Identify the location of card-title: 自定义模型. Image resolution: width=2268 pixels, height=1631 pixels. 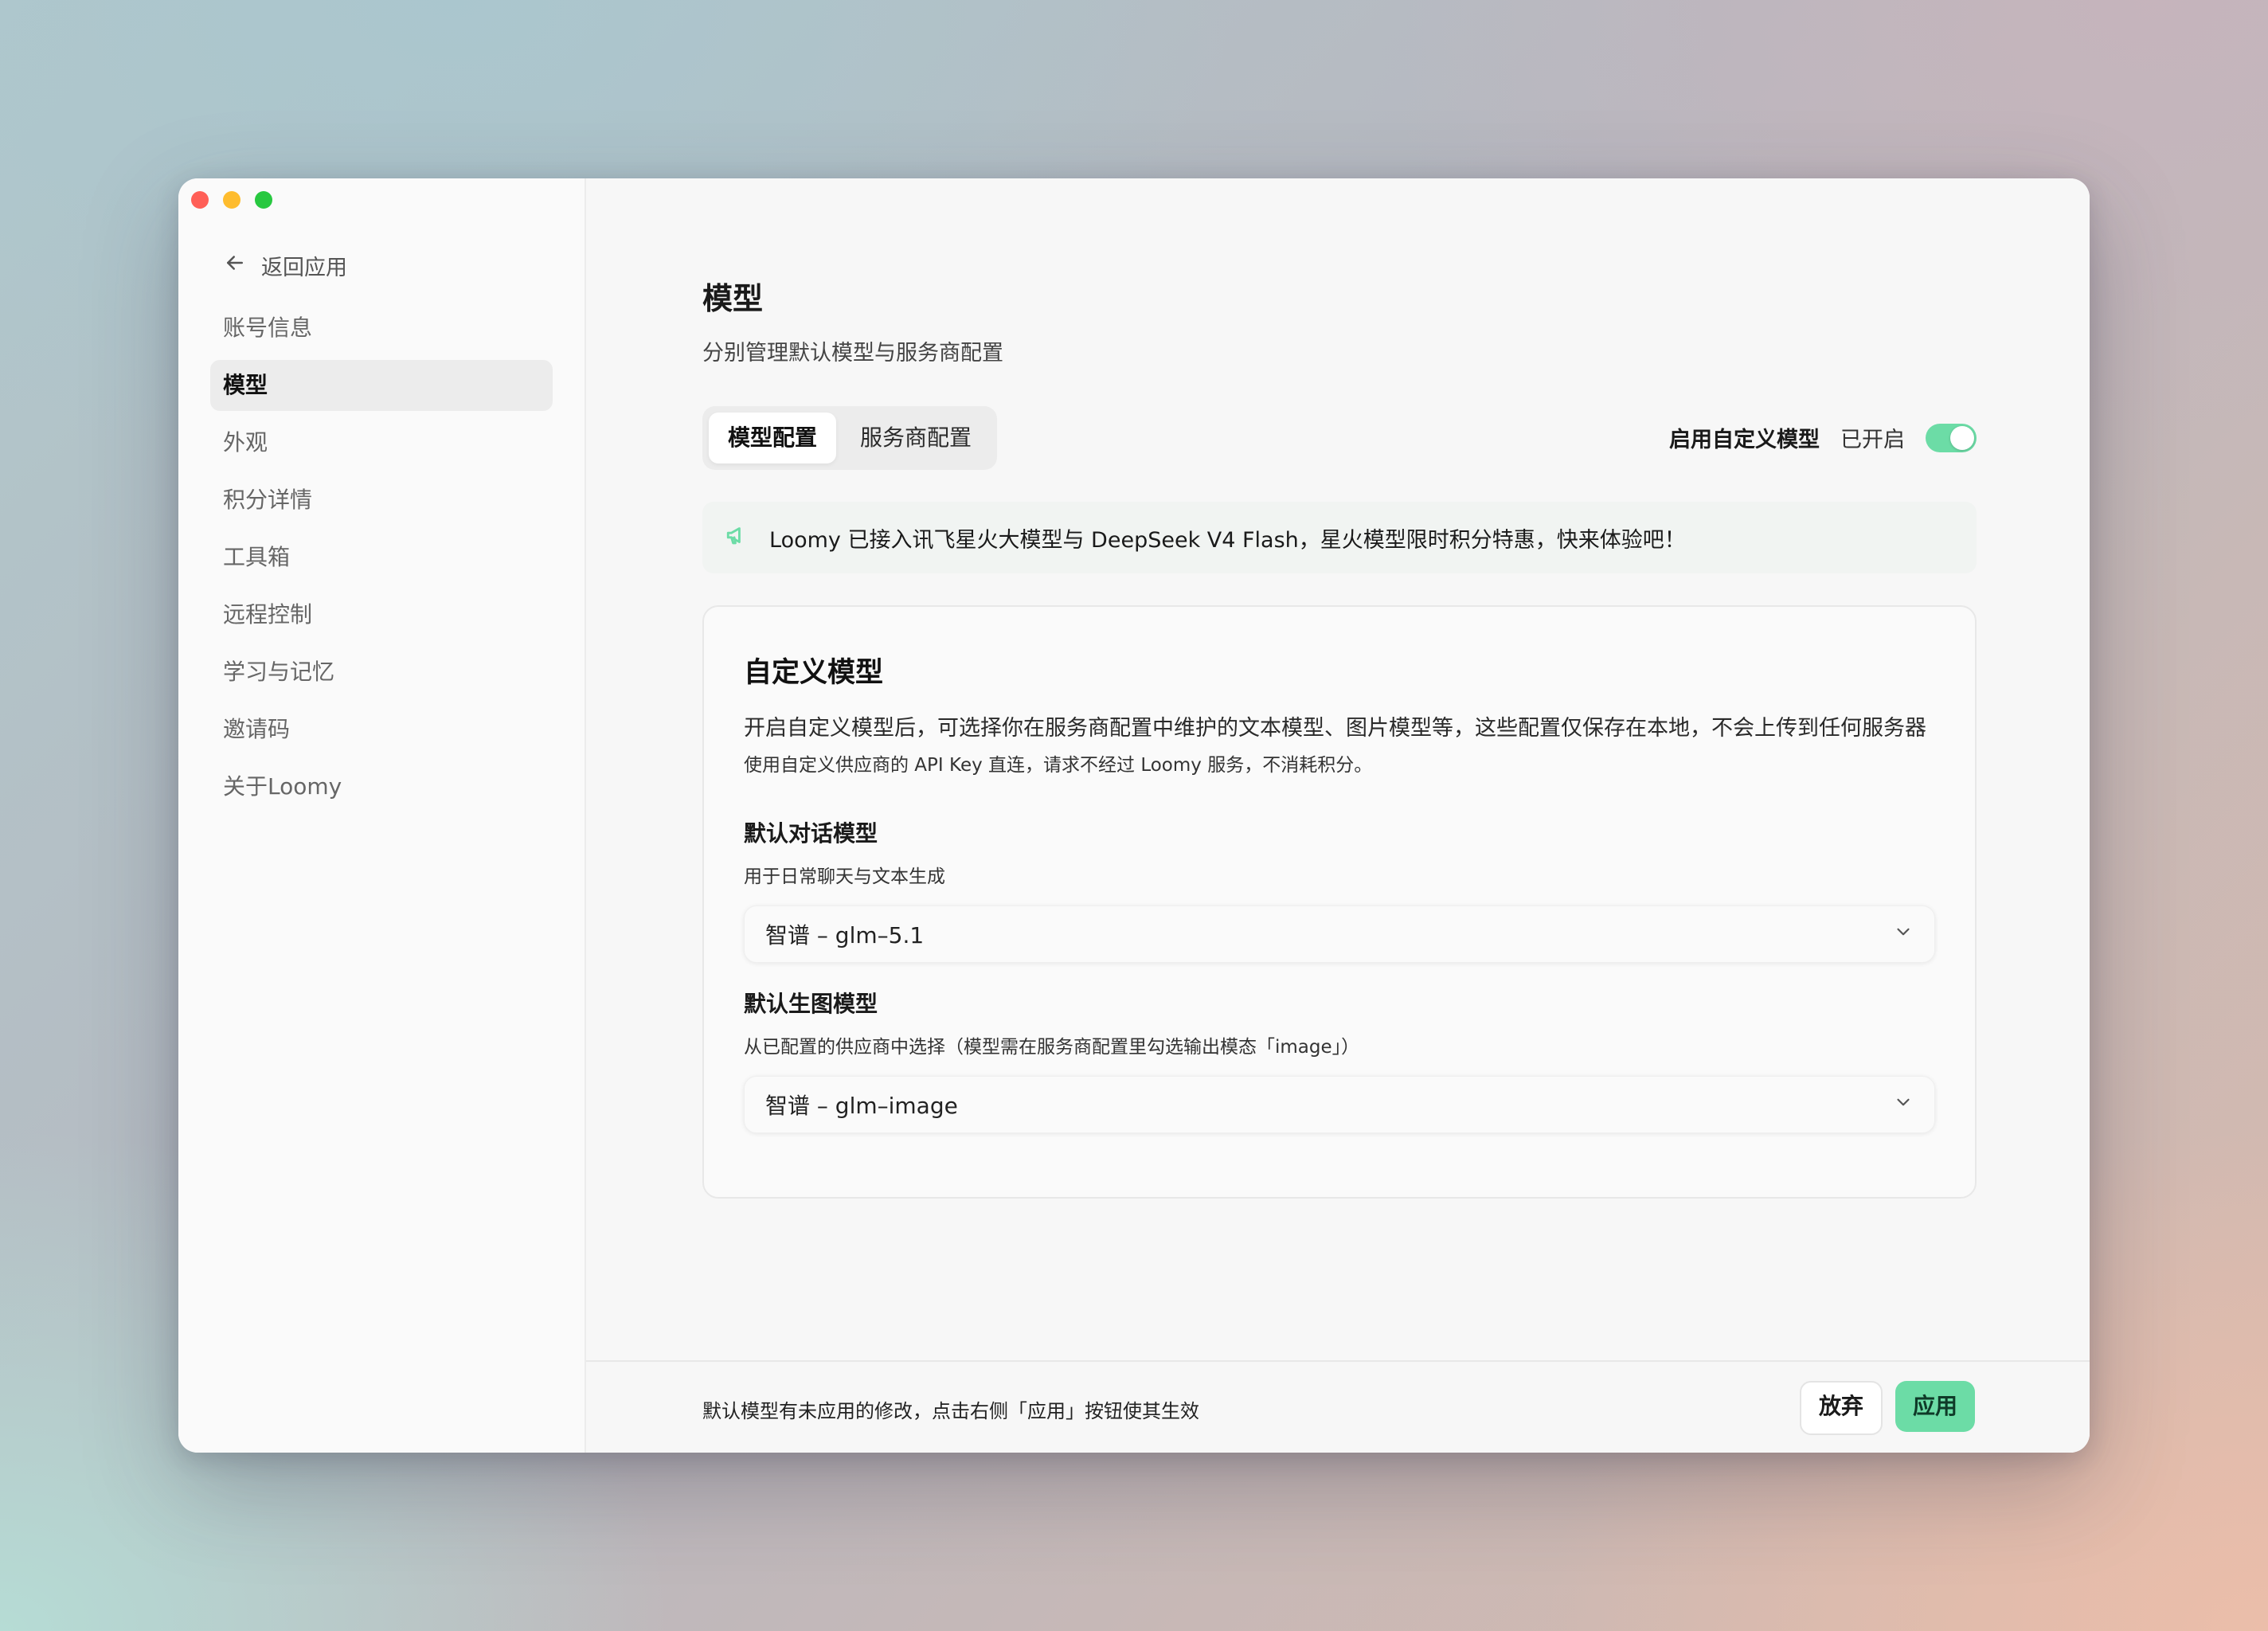
(814, 673).